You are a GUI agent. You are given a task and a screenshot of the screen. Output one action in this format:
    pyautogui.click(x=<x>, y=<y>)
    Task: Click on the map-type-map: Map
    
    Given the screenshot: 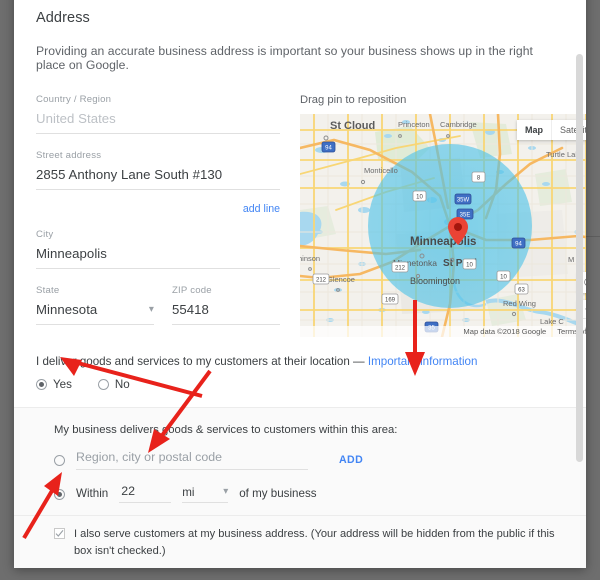 What is the action you would take?
    pyautogui.click(x=534, y=130)
    